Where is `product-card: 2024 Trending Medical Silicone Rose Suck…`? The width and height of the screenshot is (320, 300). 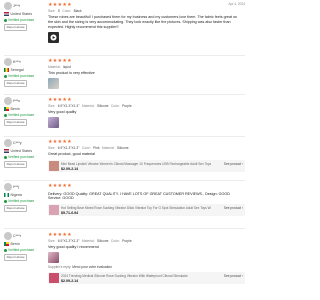
product-card: 2024 Trending Medical Silicone Rose Suck… is located at coordinates (146, 278).